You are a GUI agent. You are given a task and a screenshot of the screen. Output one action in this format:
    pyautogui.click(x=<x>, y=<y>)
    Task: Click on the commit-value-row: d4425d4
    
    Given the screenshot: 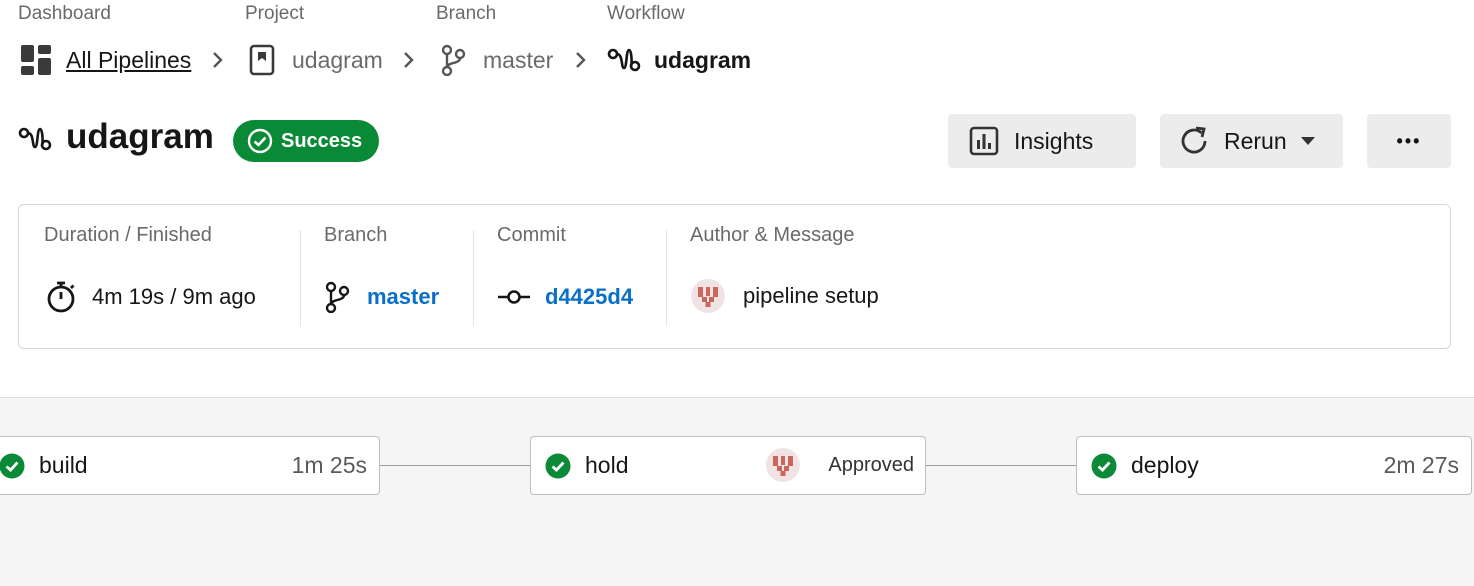 What is the action you would take?
    pyautogui.click(x=565, y=297)
    